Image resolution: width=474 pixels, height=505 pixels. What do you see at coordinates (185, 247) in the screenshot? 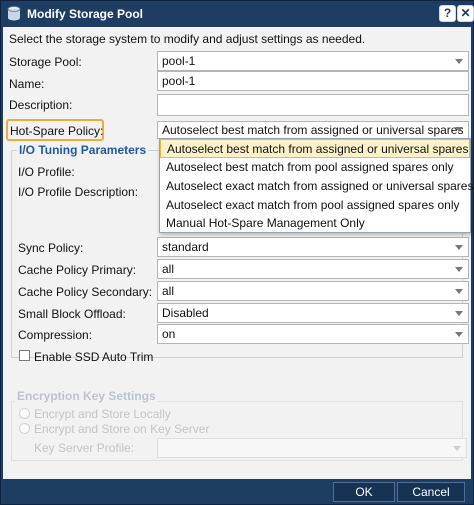
I see `sync-policy-value: standard` at bounding box center [185, 247].